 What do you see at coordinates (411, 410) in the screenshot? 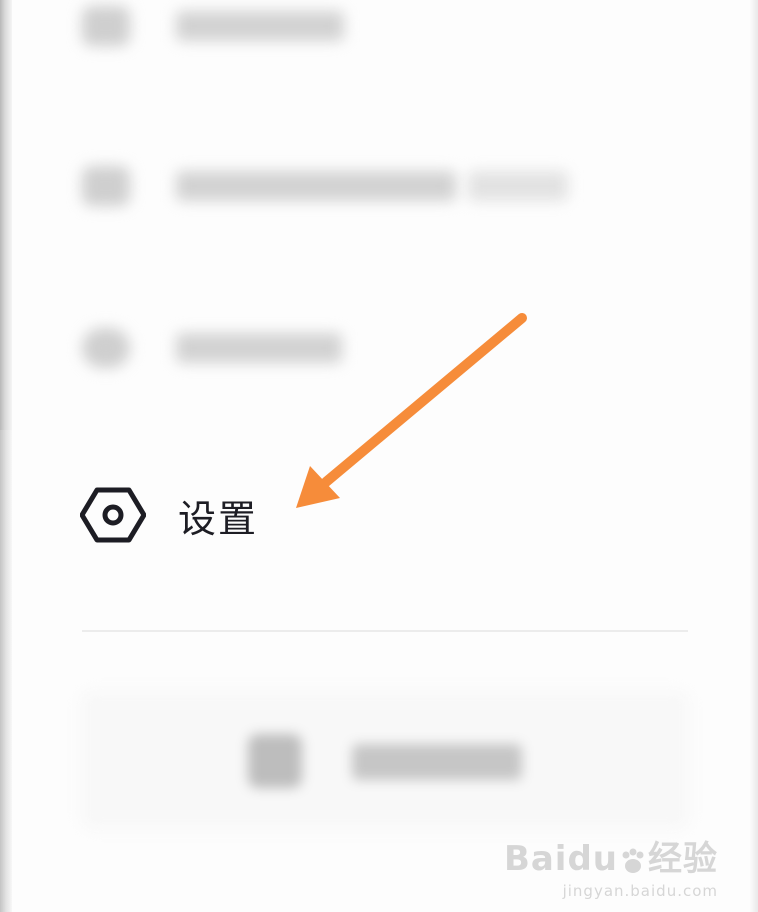
I see `annotation-arrow` at bounding box center [411, 410].